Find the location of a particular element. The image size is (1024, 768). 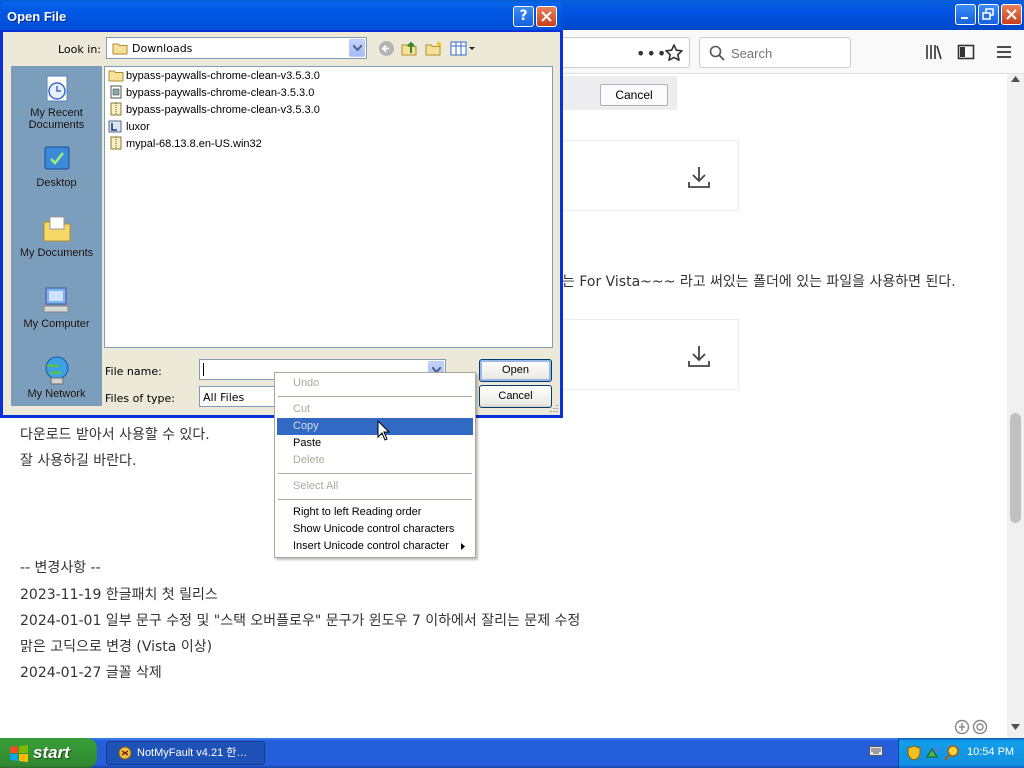

file-item: mypal-68.13.8.en-US.win32 is located at coordinates (185, 144).